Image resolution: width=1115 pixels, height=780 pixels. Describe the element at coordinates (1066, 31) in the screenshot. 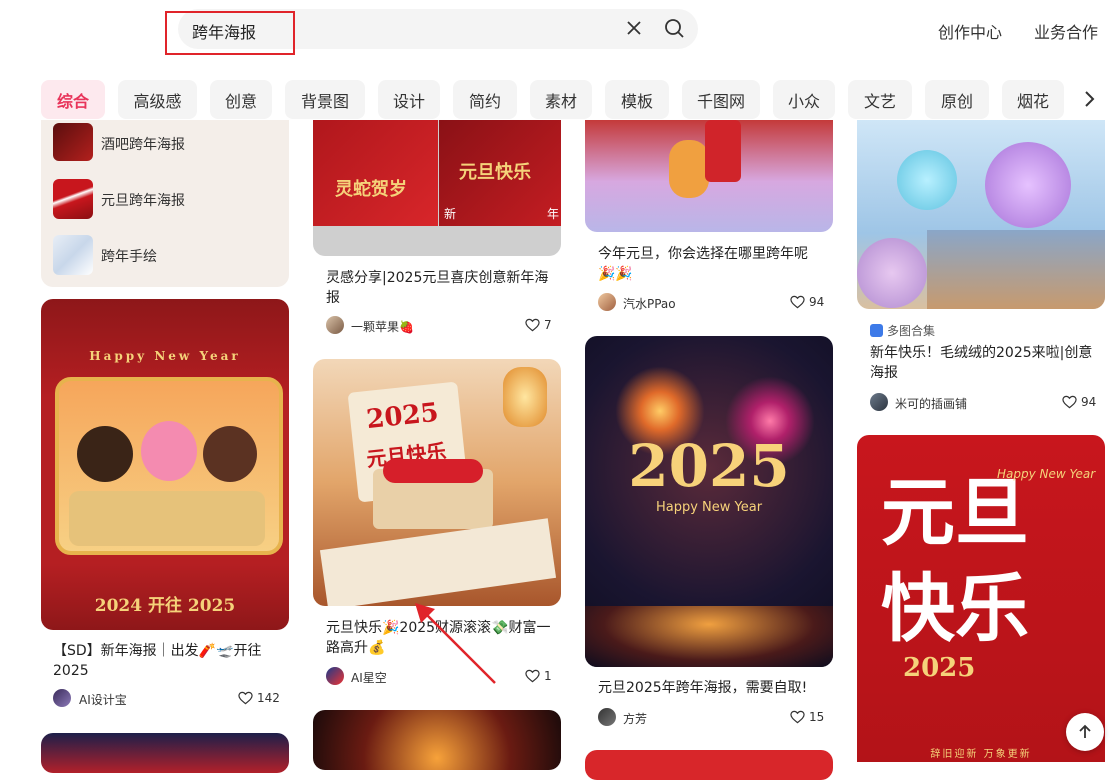

I see `business-link: 业务合作` at that location.